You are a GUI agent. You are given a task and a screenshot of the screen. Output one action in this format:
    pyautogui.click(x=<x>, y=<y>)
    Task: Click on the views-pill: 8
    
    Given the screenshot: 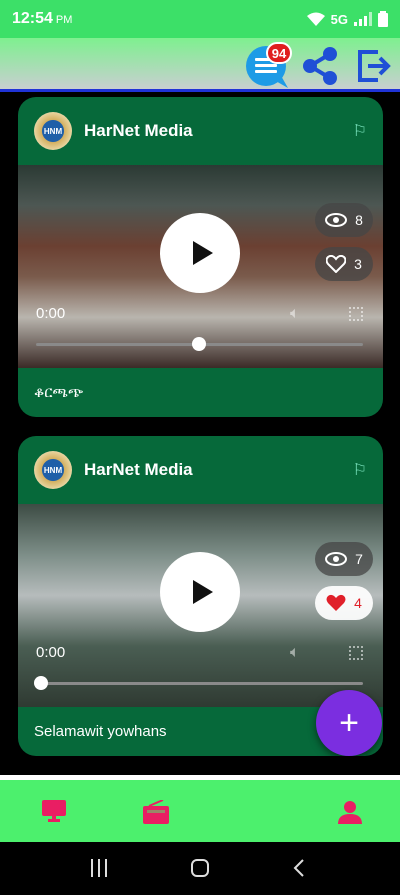 What is the action you would take?
    pyautogui.click(x=344, y=220)
    